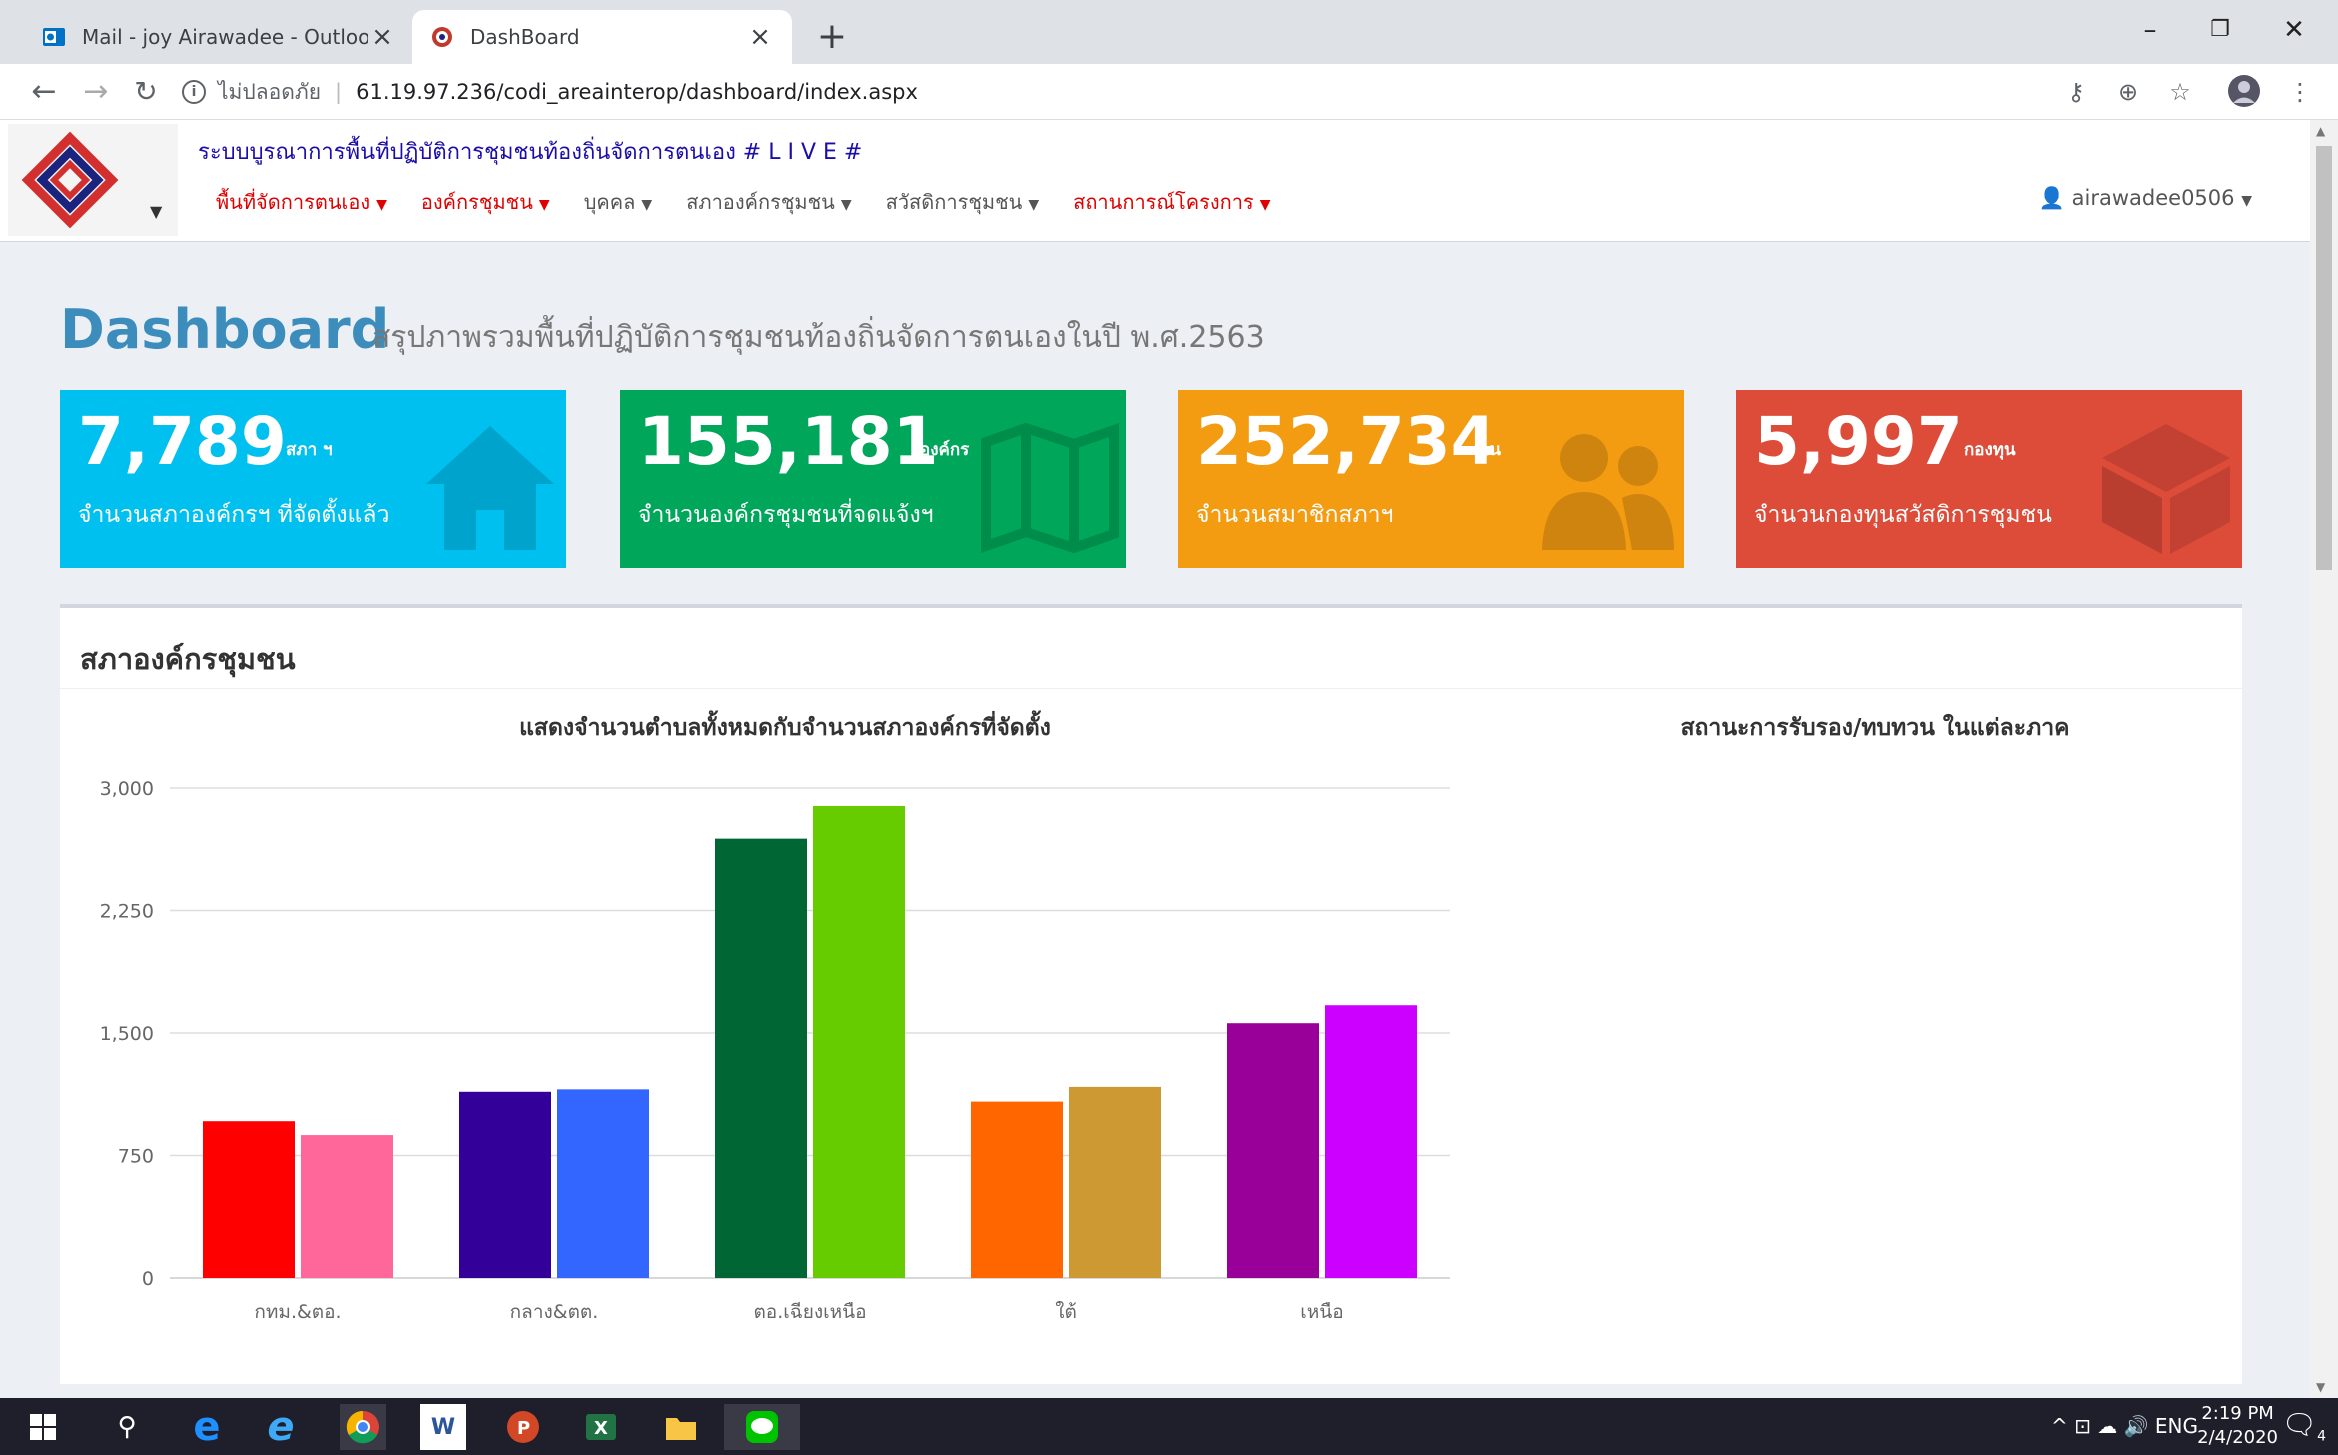 The width and height of the screenshot is (2338, 1455). I want to click on ie-icon: e, so click(281, 1427).